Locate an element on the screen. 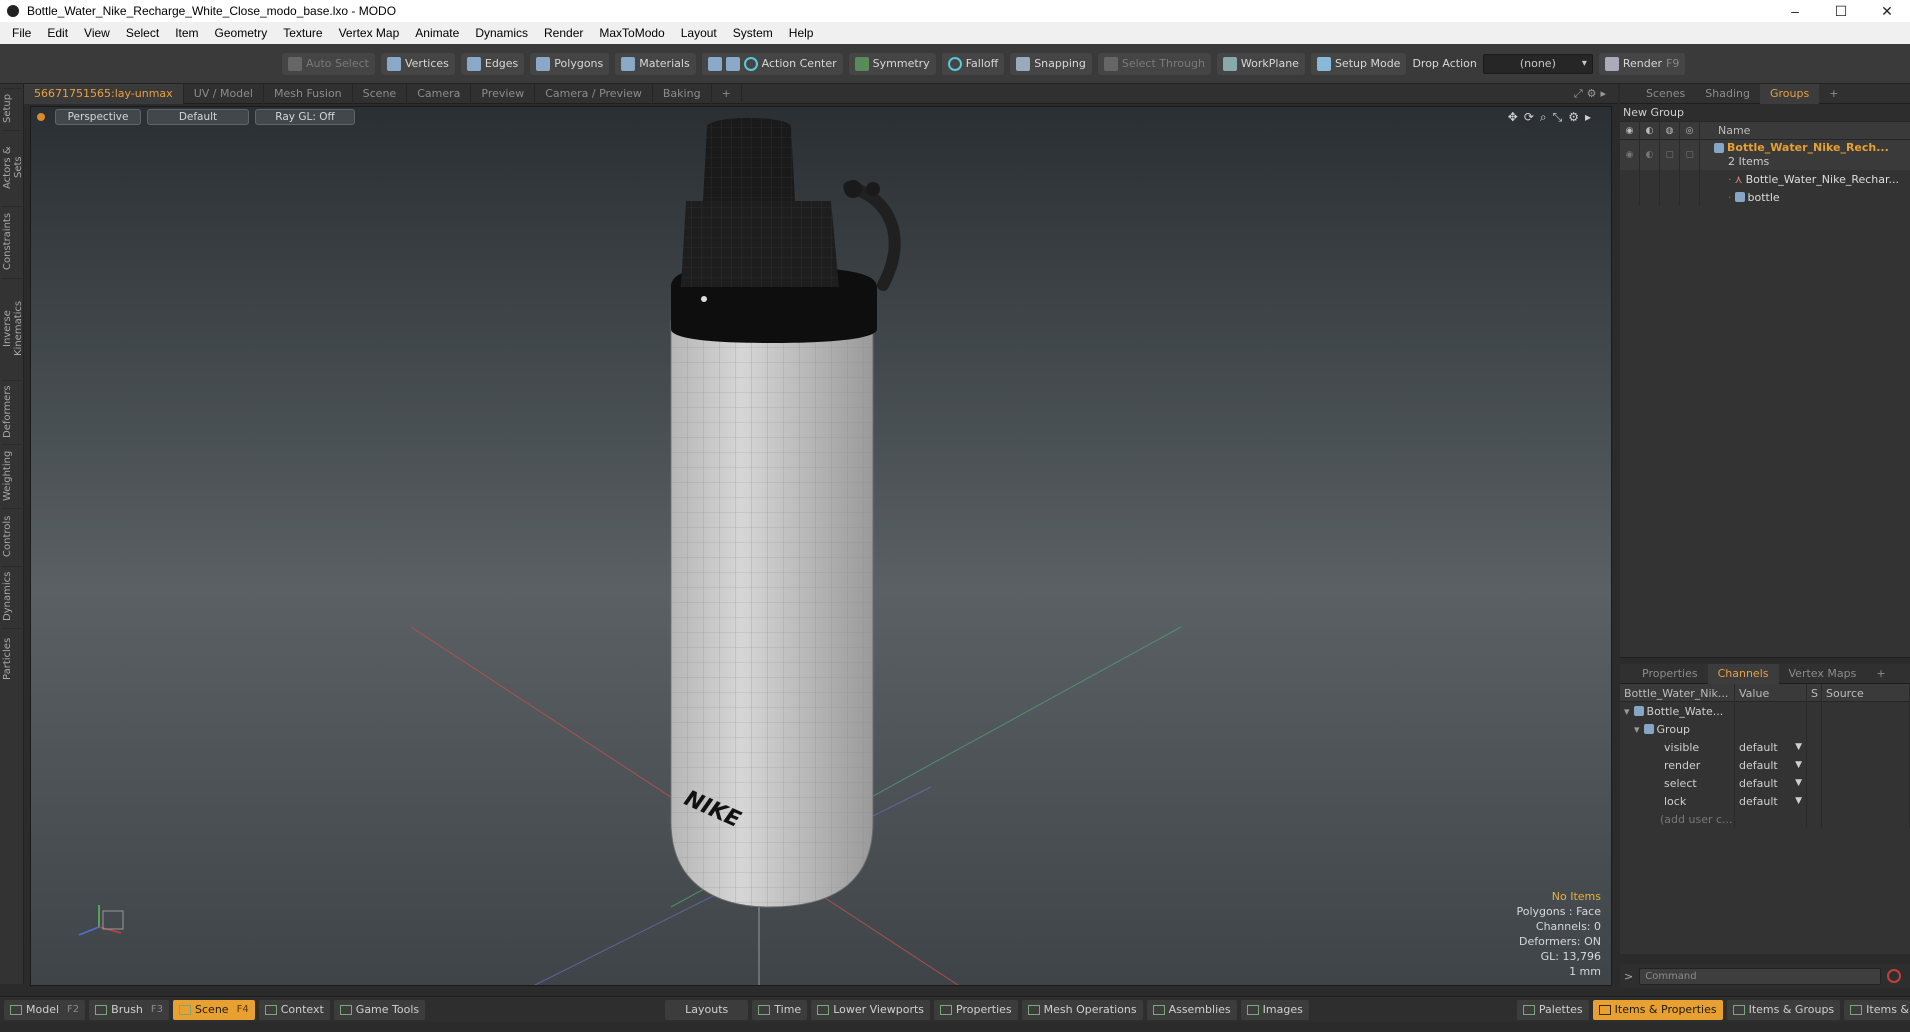  menu-view: View is located at coordinates (97, 33).